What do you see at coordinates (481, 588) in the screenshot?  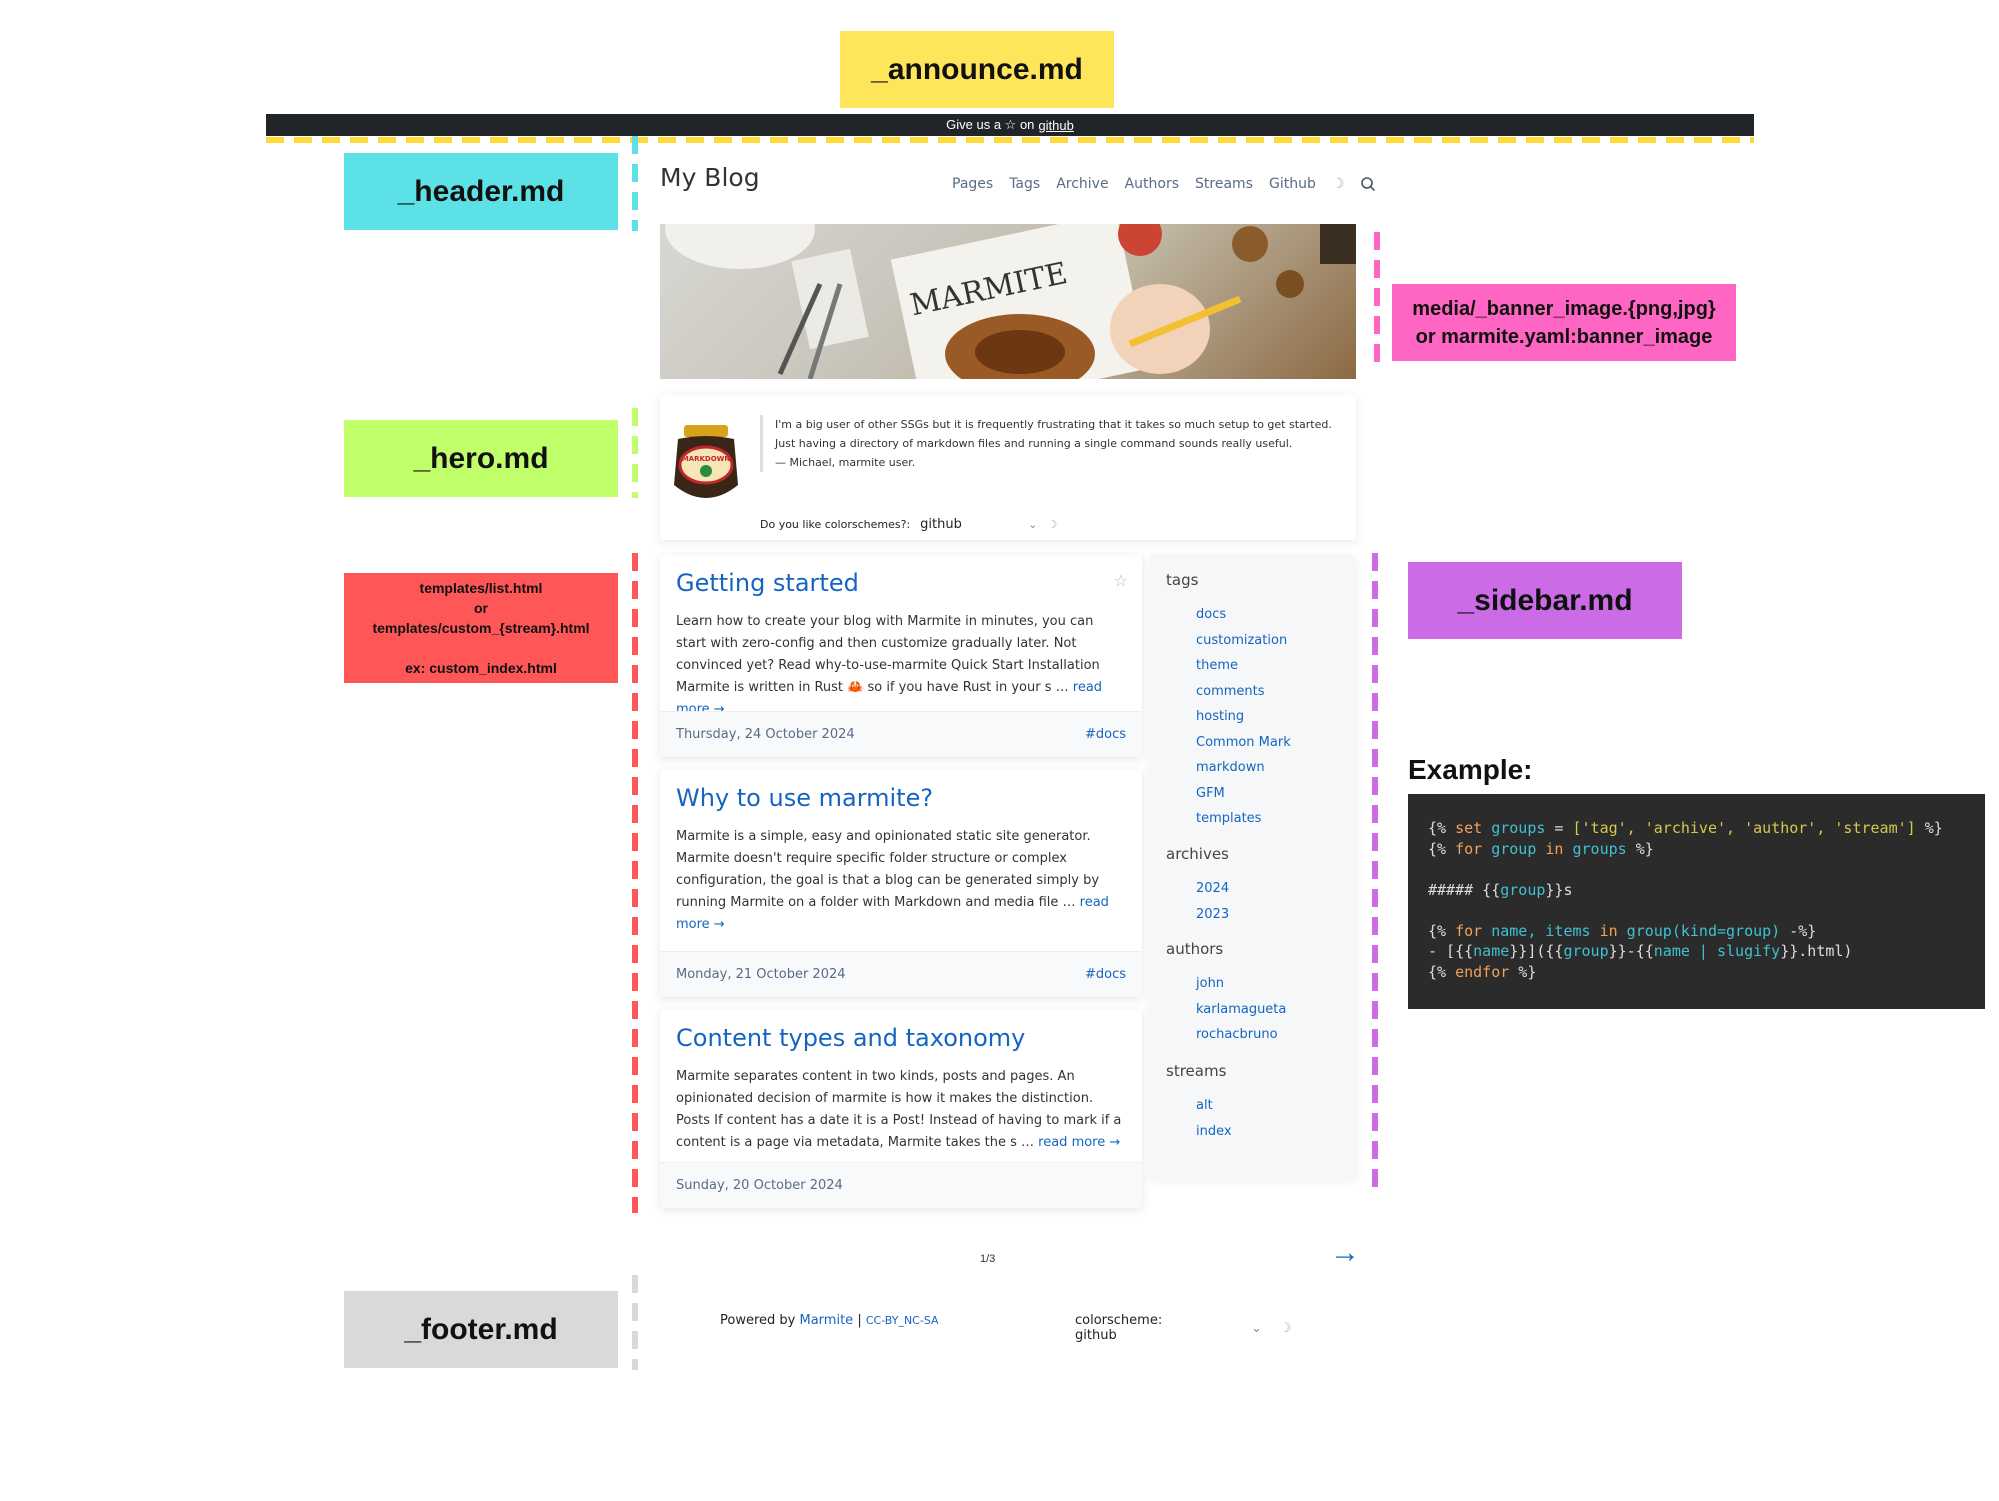 I see `list-label-line1: templates/list.html` at bounding box center [481, 588].